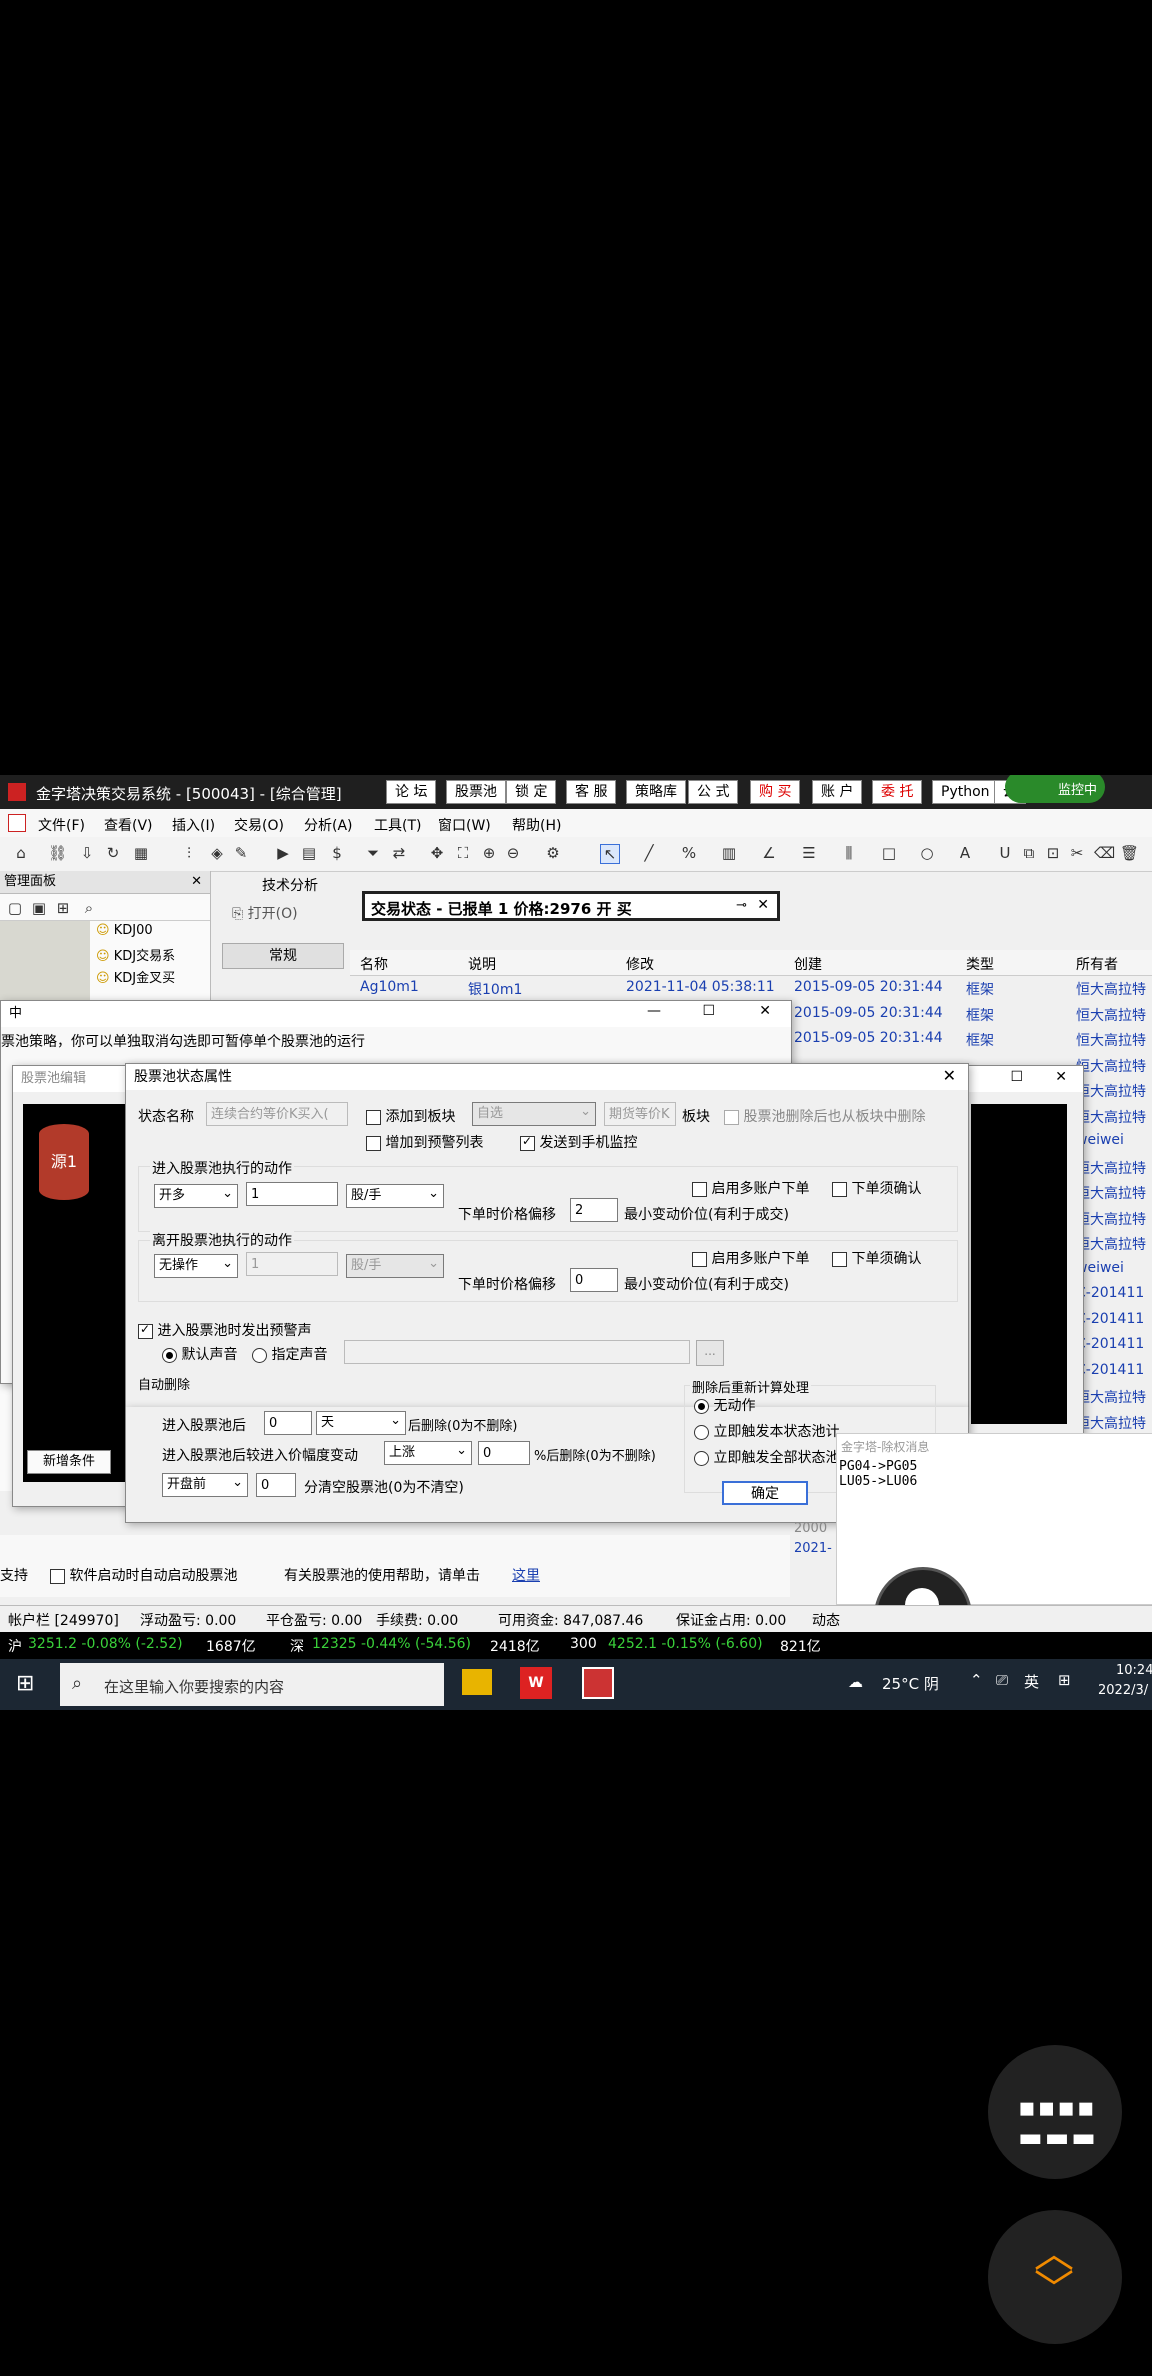 This screenshot has height=2376, width=1152. I want to click on swap-icon: ⇄, so click(399, 853).